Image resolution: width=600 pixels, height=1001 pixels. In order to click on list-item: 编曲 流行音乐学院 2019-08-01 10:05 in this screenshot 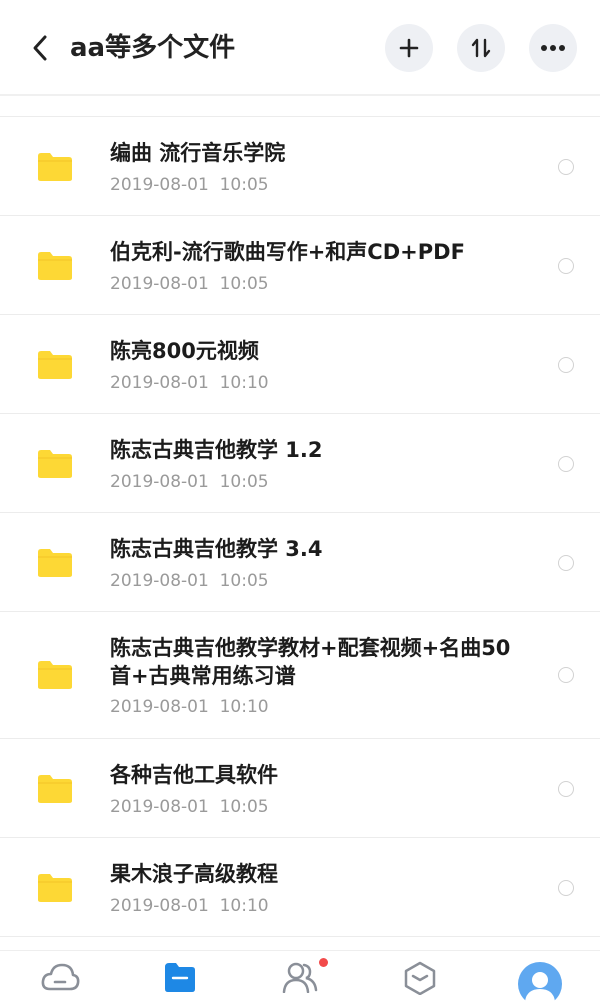, I will do `click(300, 166)`.